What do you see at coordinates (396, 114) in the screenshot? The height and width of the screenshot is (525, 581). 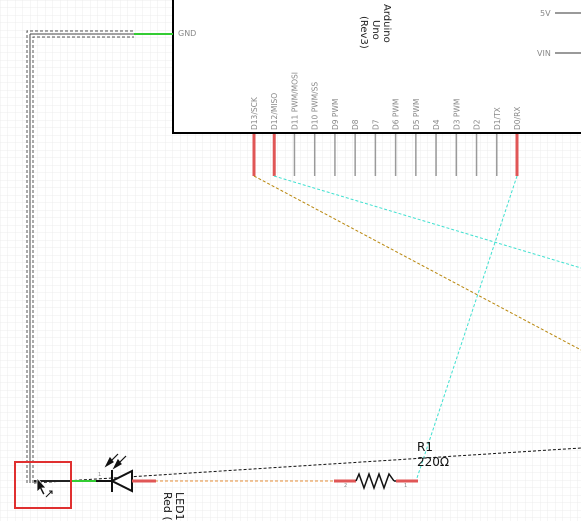 I see `pin-label-d6-pwm: D6 PWM` at bounding box center [396, 114].